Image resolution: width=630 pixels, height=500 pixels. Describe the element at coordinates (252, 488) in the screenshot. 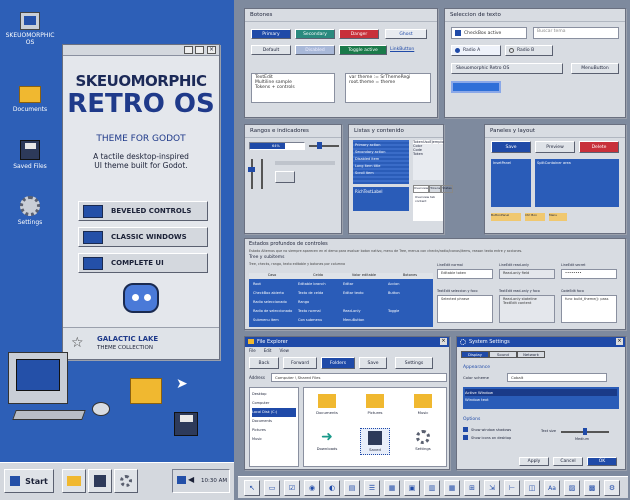

I see `pointer-icon: ↖` at that location.